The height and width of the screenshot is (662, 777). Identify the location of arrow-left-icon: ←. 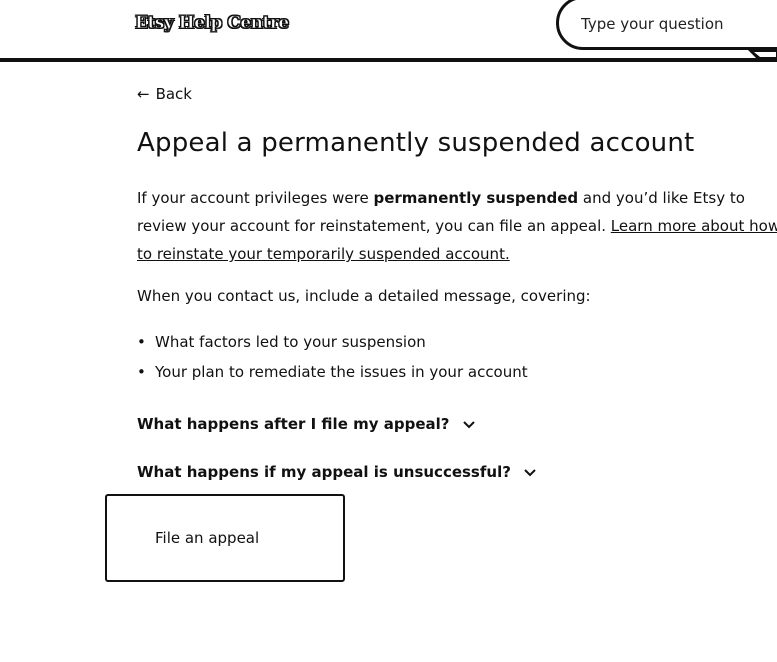
(143, 94).